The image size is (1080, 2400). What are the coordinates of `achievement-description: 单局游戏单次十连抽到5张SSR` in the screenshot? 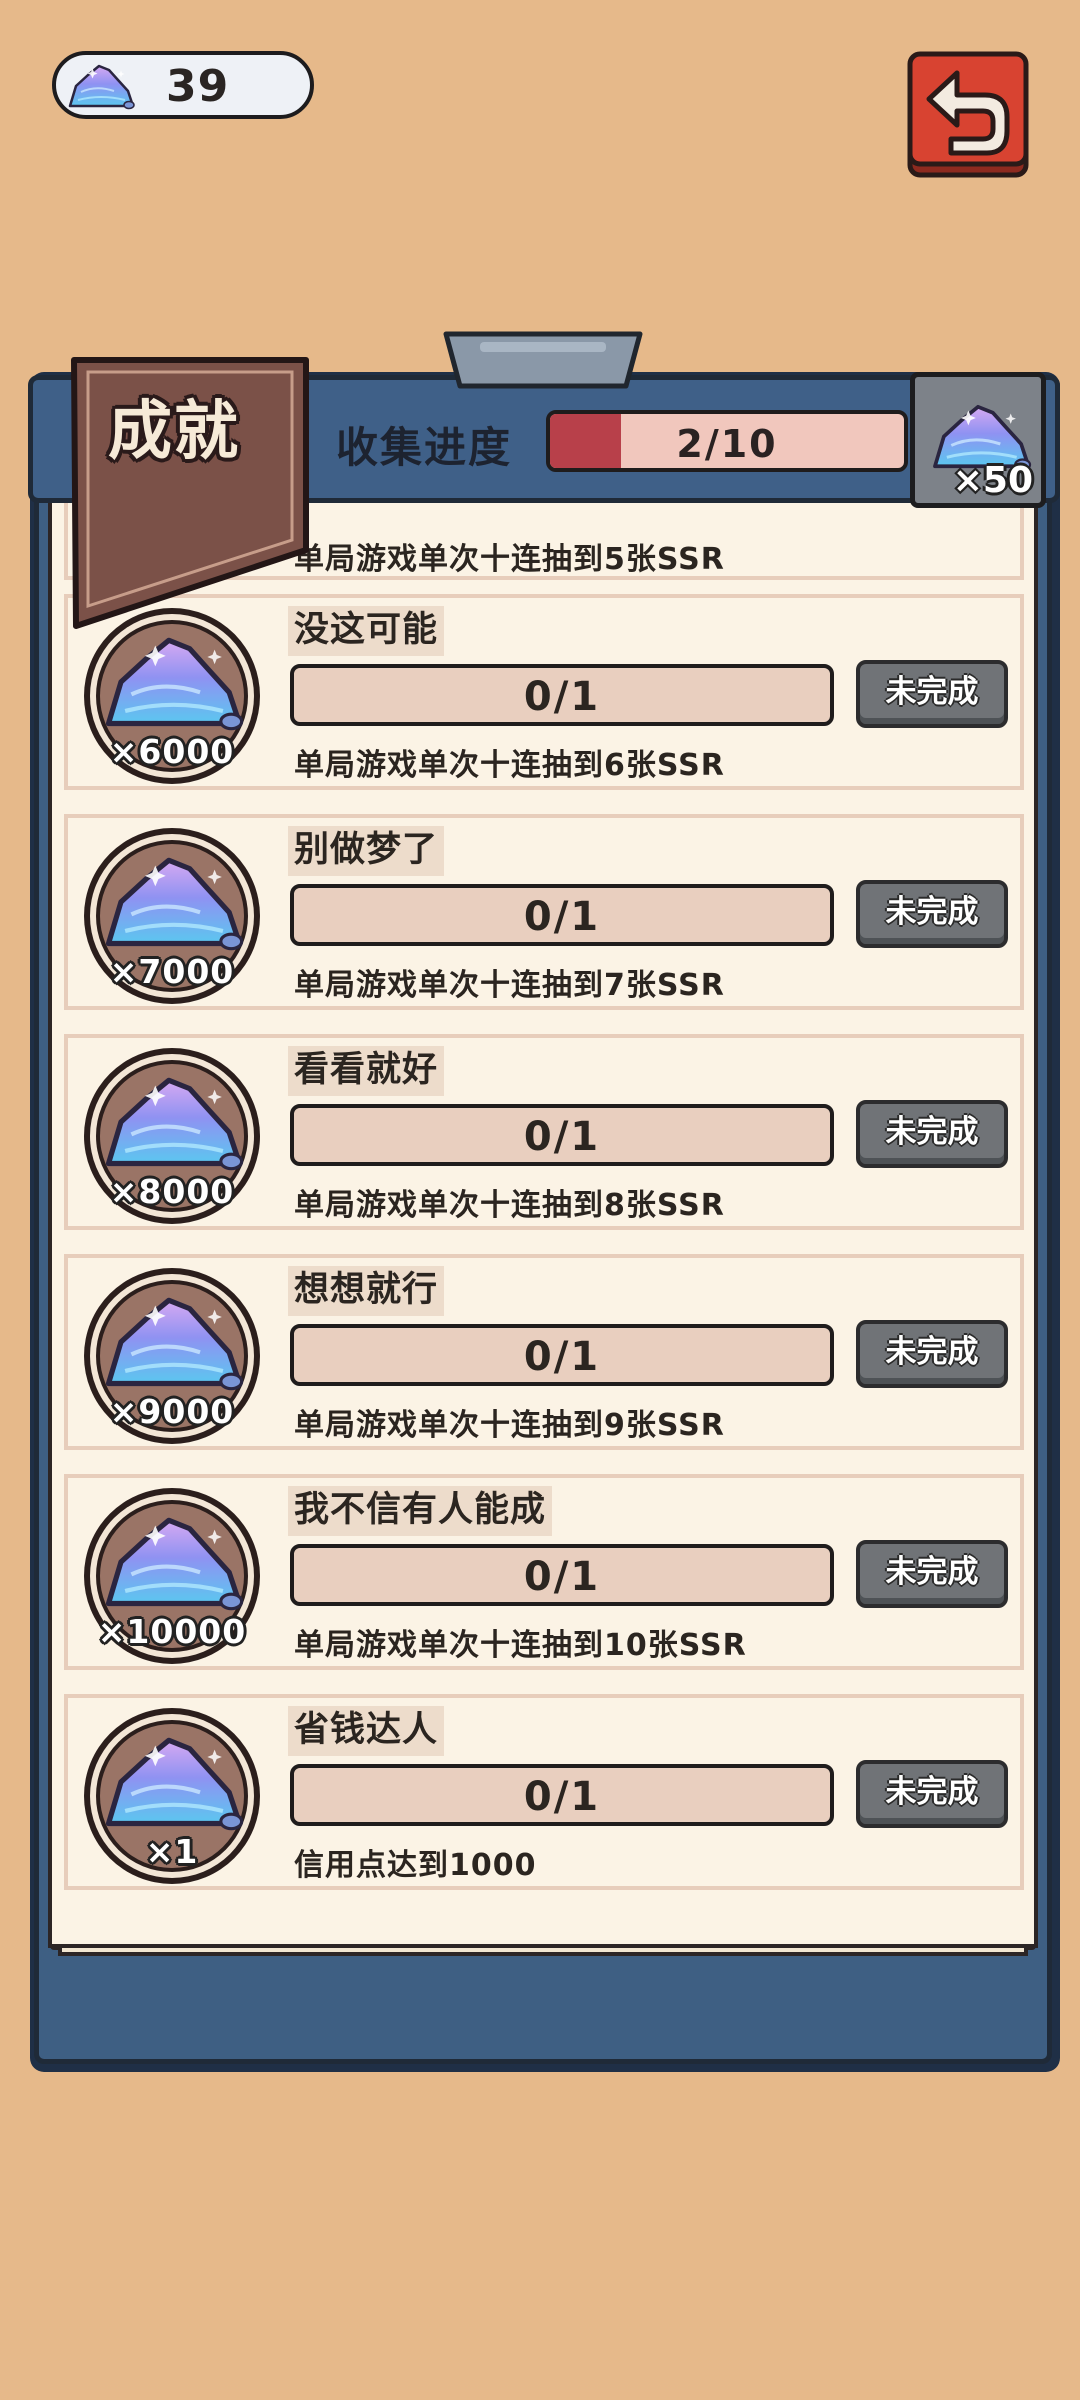 It's located at (509, 559).